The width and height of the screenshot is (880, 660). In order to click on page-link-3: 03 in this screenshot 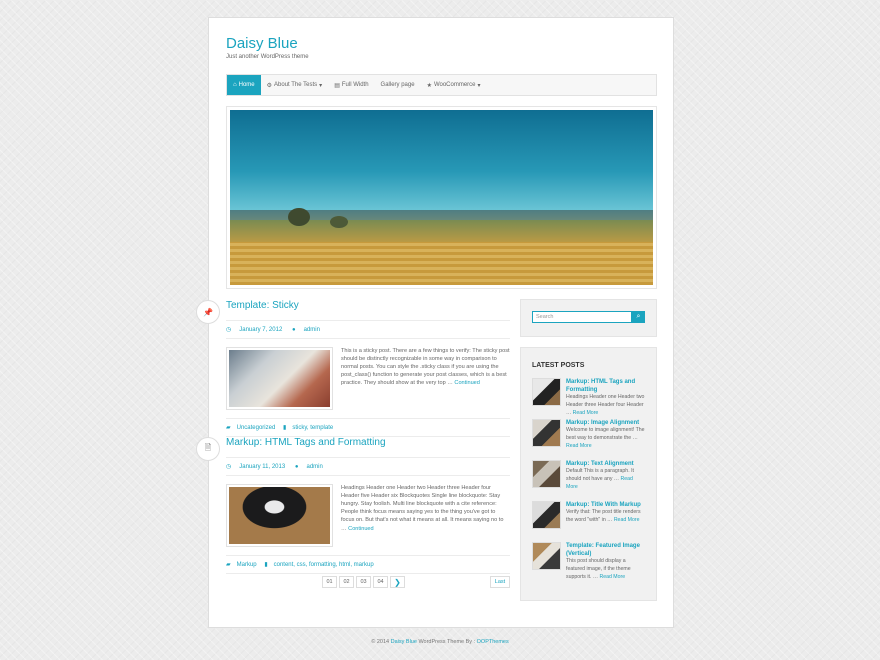, I will do `click(363, 582)`.